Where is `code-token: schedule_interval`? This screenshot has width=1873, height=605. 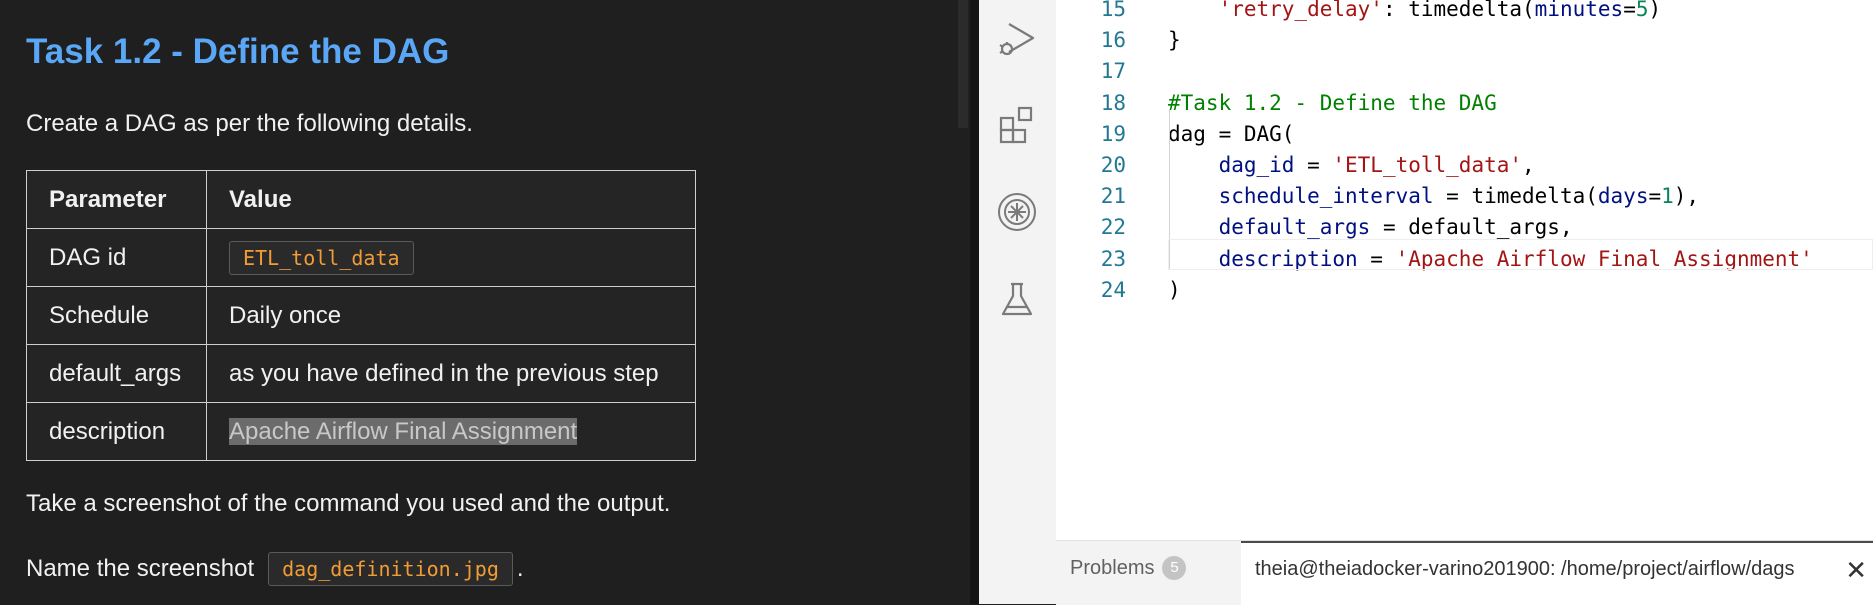 code-token: schedule_interval is located at coordinates (1326, 196).